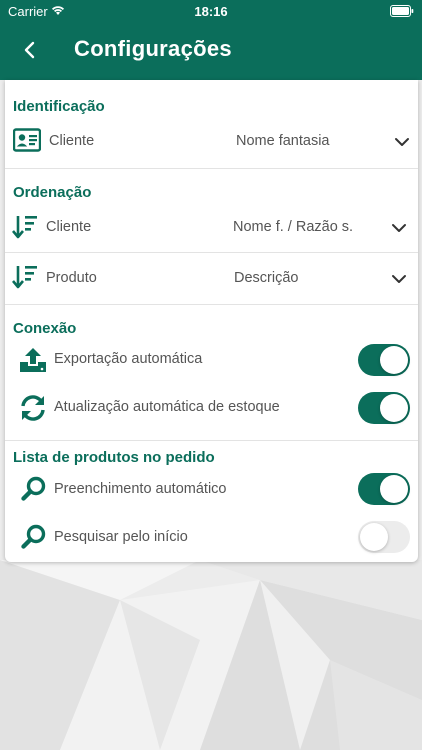 This screenshot has height=750, width=422. I want to click on preenchimento-automatico-label: Preenchimento automático, so click(140, 489).